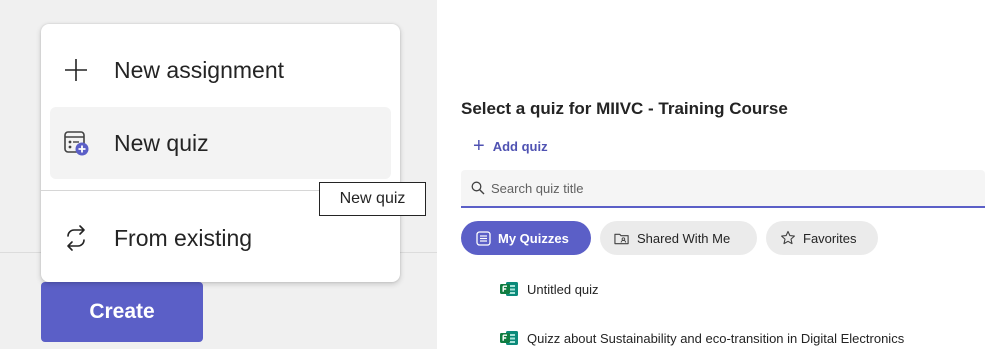 The width and height of the screenshot is (985, 349). I want to click on search-box, so click(723, 189).